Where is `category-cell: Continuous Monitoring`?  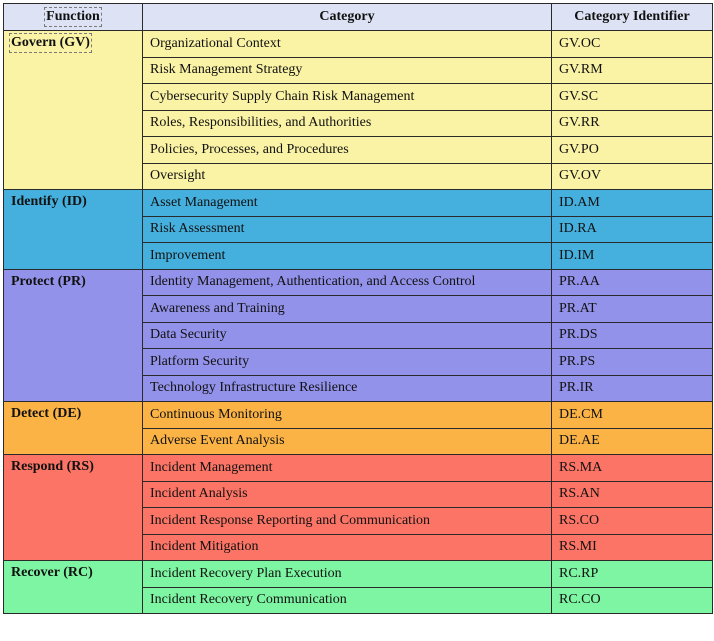 category-cell: Continuous Monitoring is located at coordinates (347, 415).